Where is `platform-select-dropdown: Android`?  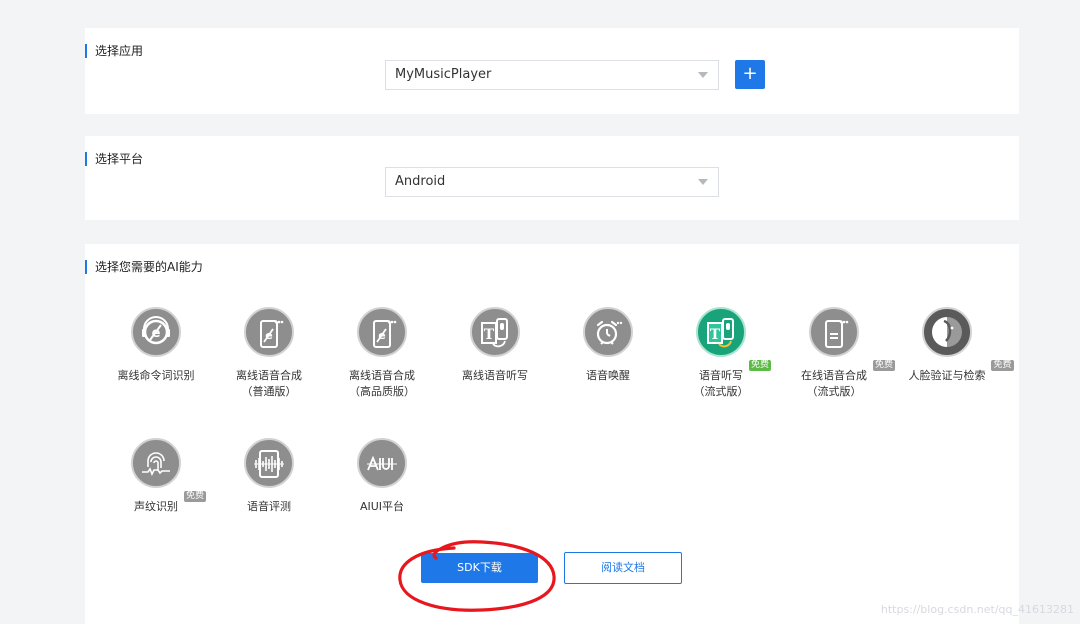
platform-select-dropdown: Android is located at coordinates (552, 182).